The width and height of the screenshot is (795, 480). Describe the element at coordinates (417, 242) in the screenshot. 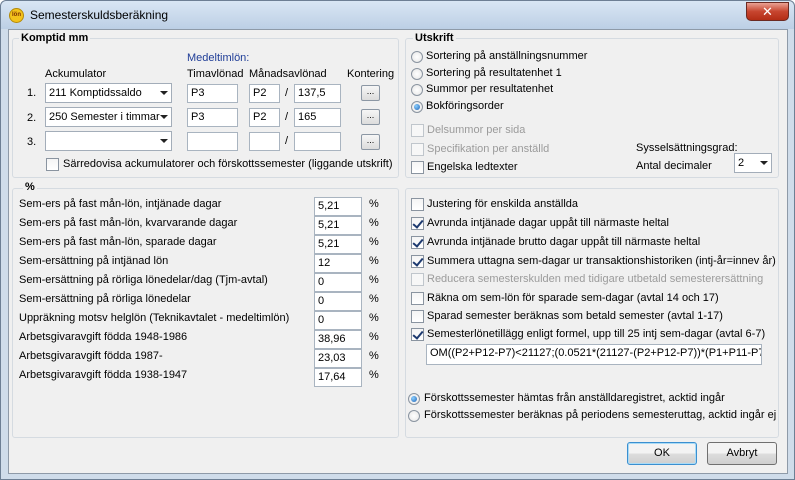

I see `option-checkbox-avrunda-brutto` at that location.